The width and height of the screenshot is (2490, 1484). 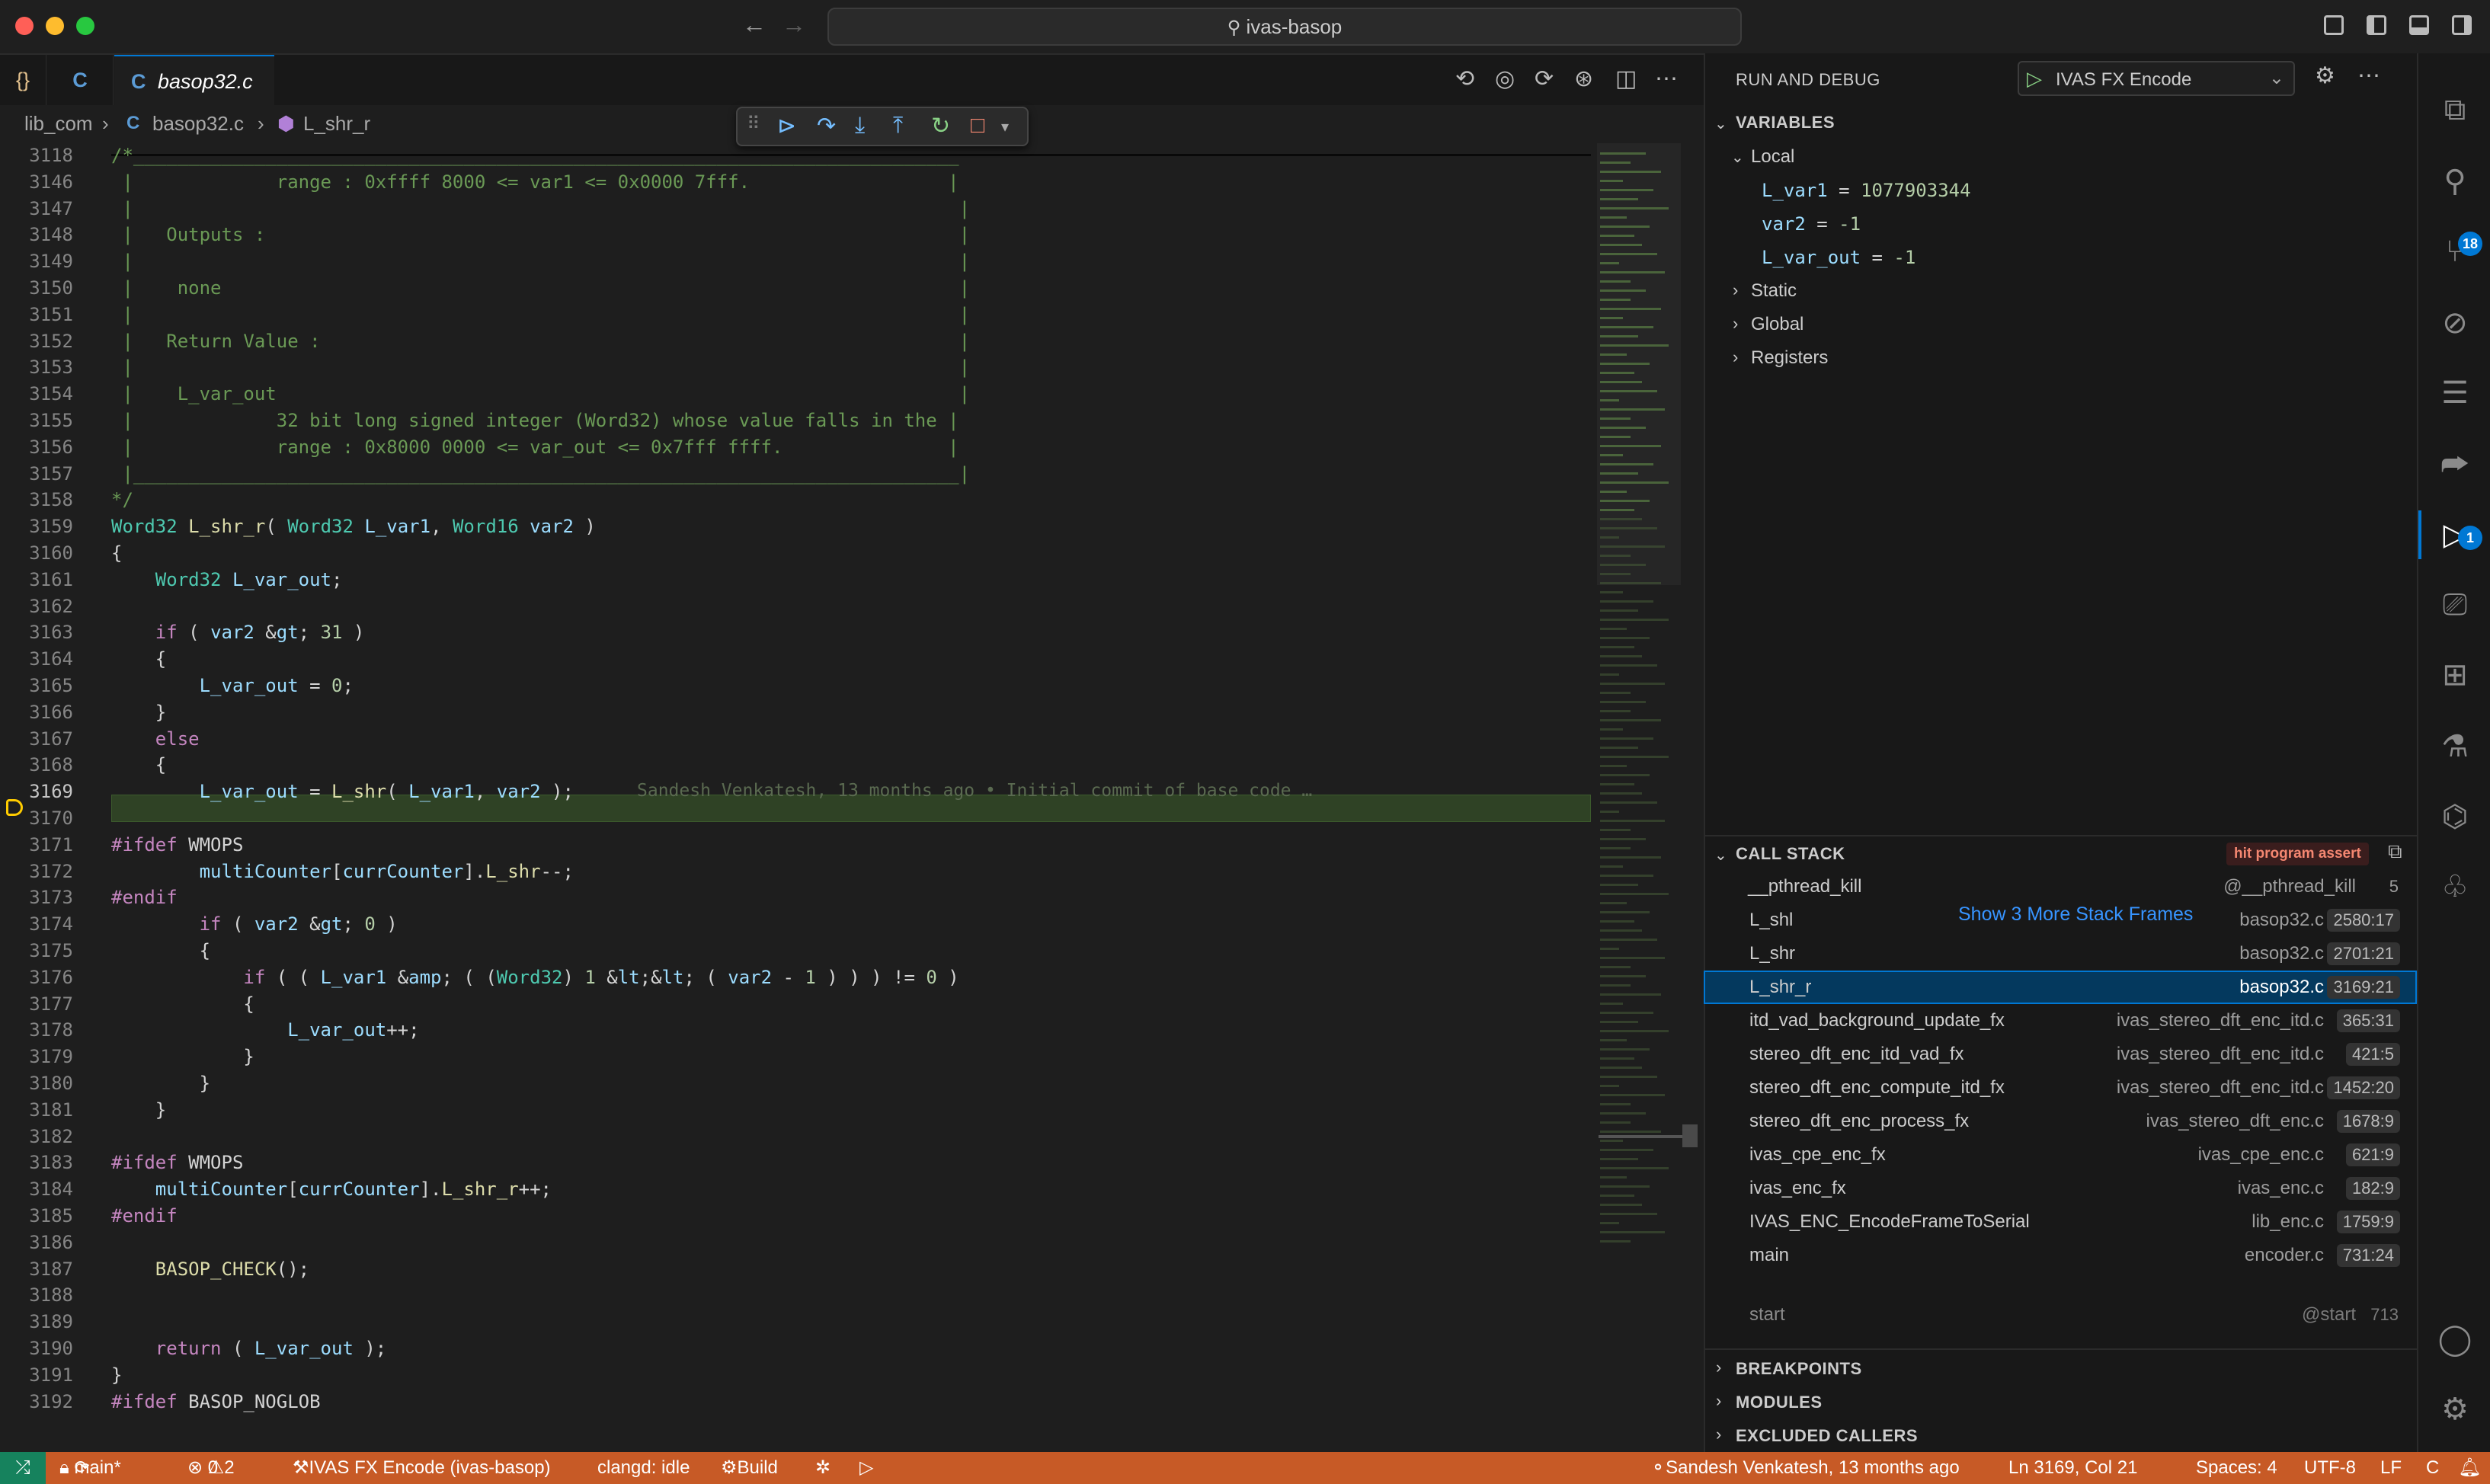 What do you see at coordinates (2325, 75) in the screenshot?
I see `gear-icon: ⚙` at bounding box center [2325, 75].